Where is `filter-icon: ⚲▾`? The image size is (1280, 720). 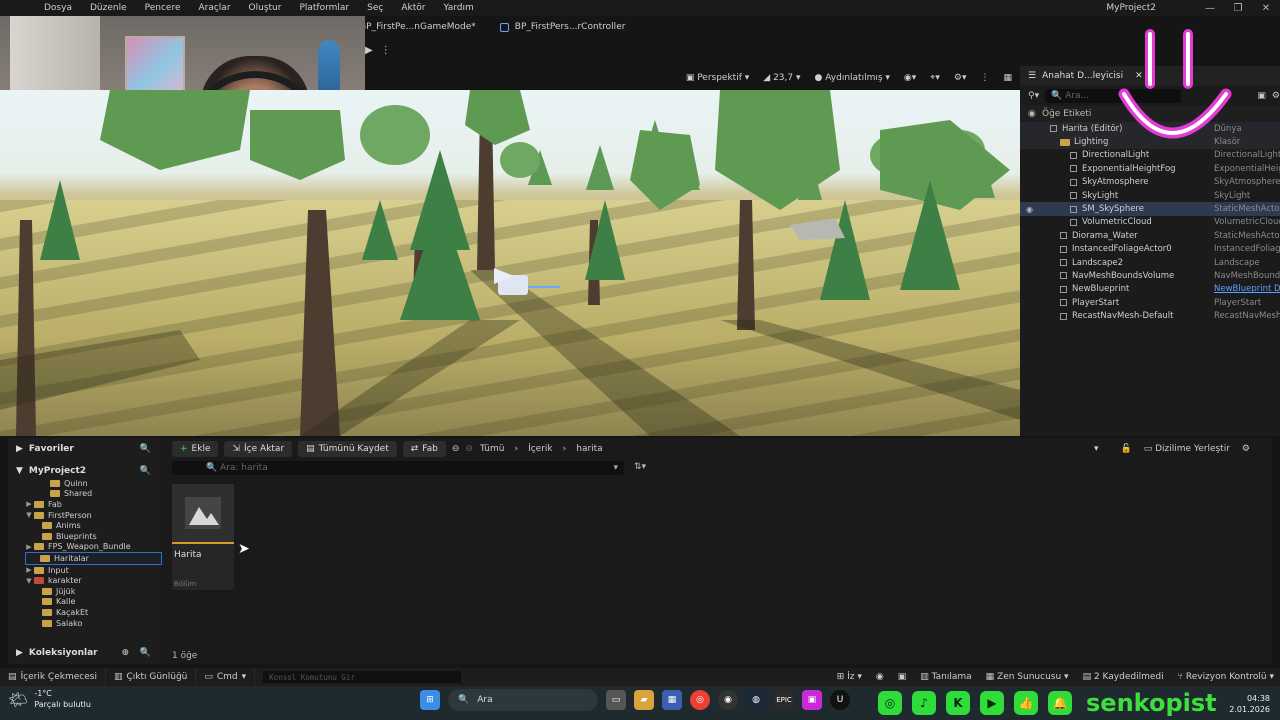
filter-icon: ⚲▾ is located at coordinates (1033, 96).